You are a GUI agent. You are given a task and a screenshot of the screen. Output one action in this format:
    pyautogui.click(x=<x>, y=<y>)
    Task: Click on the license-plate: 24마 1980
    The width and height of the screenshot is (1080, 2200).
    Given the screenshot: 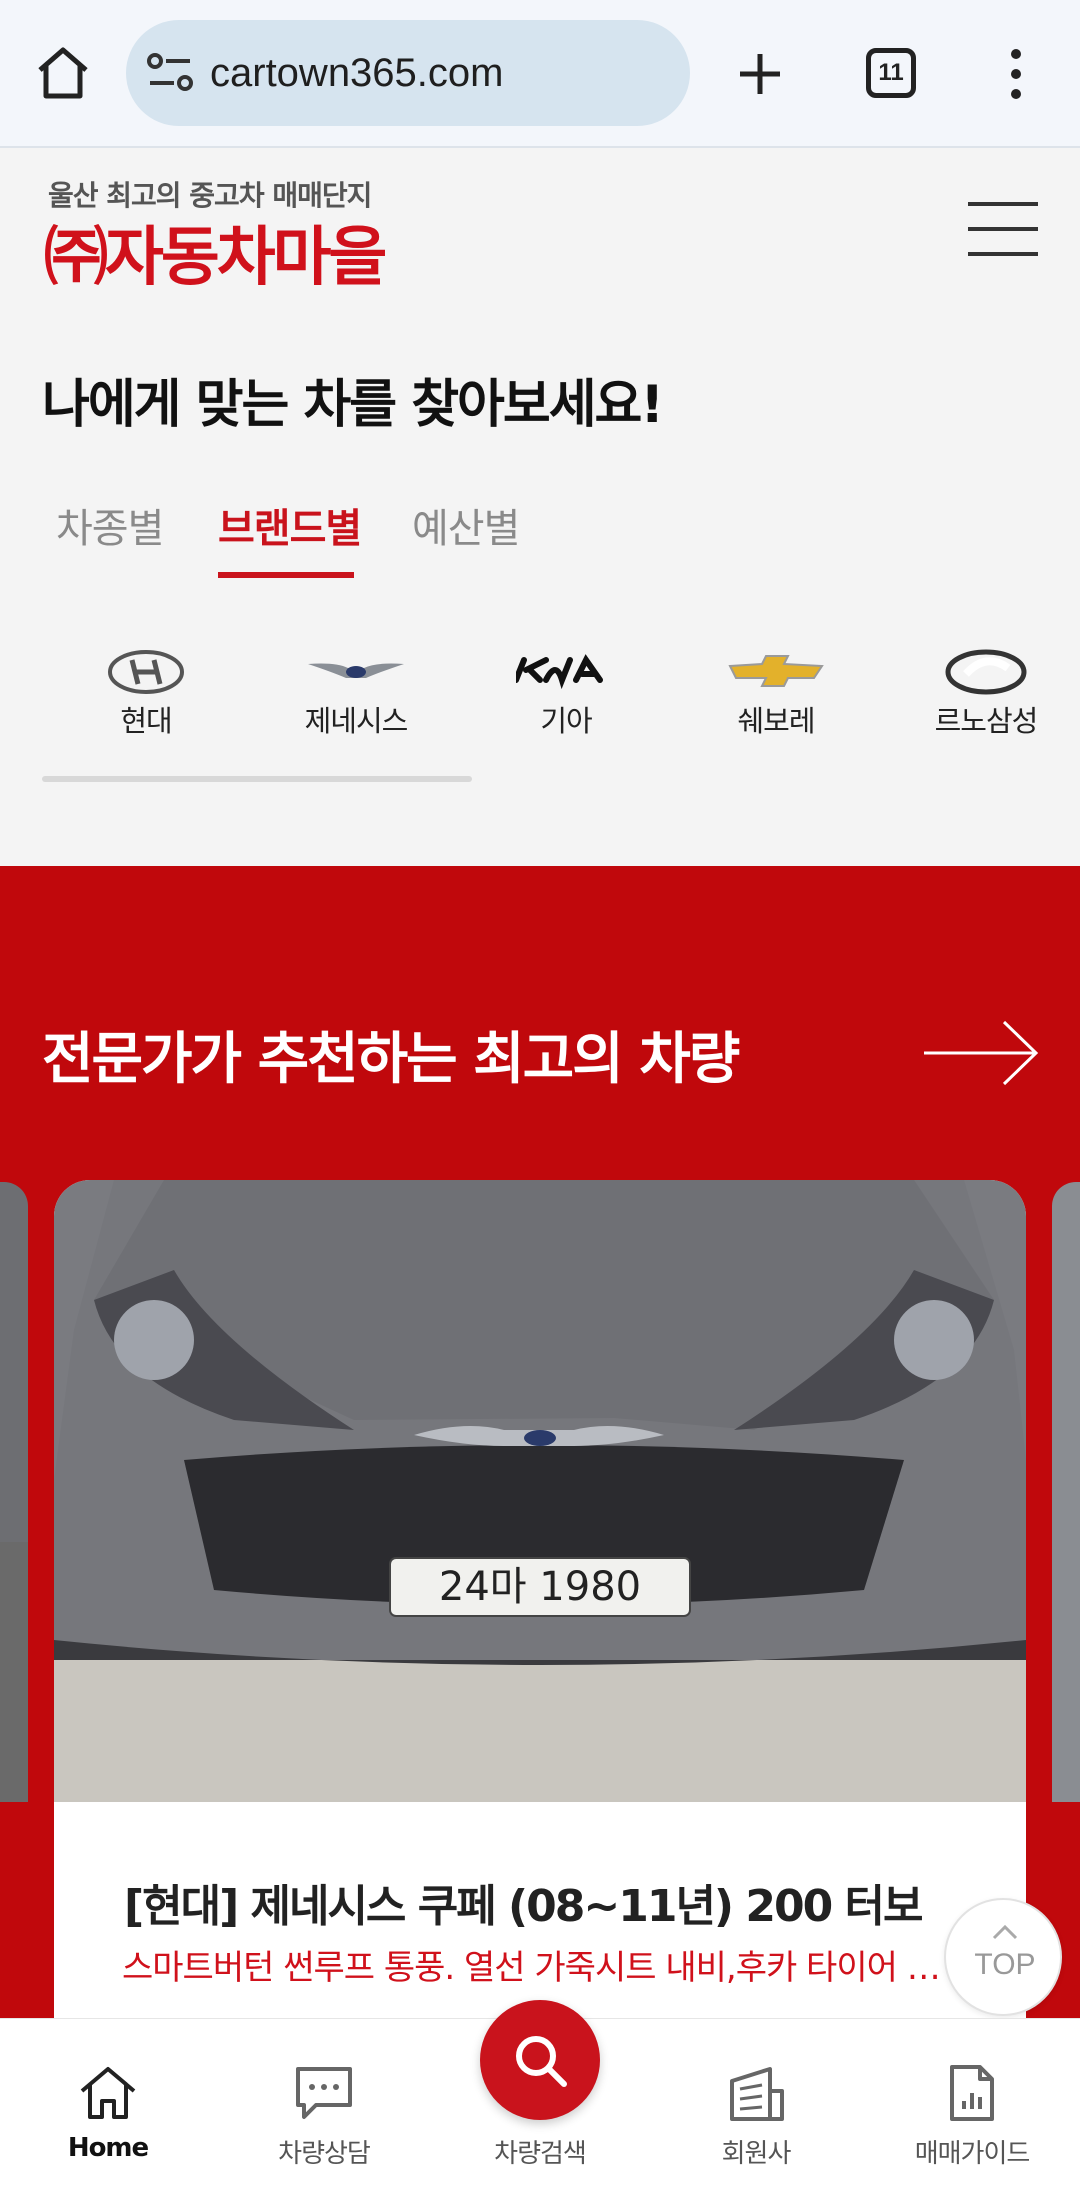 What is the action you would take?
    pyautogui.click(x=540, y=1587)
    